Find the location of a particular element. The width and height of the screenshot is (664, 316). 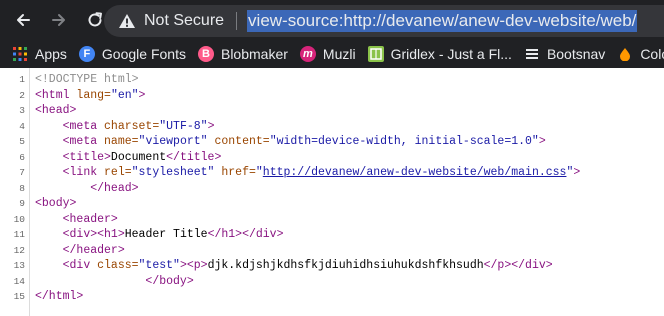

line-number: 1 is located at coordinates (22, 79).